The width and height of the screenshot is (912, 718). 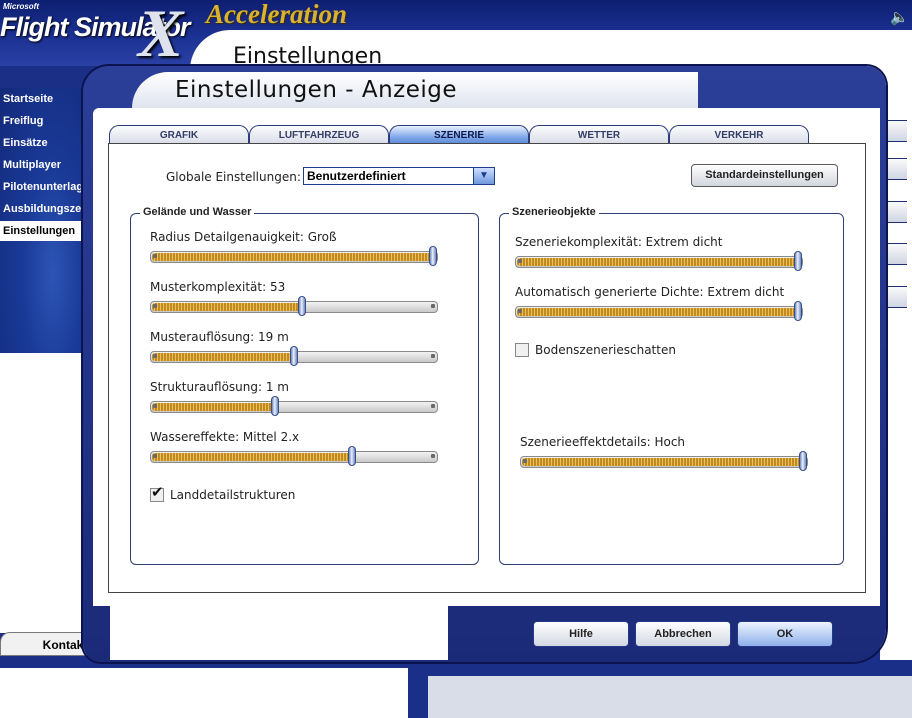 I want to click on scenery-complexity-slider, so click(x=659, y=261).